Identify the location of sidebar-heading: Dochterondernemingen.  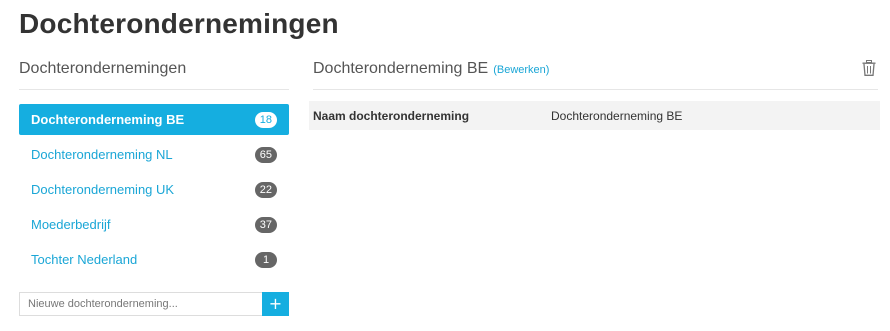
(154, 75).